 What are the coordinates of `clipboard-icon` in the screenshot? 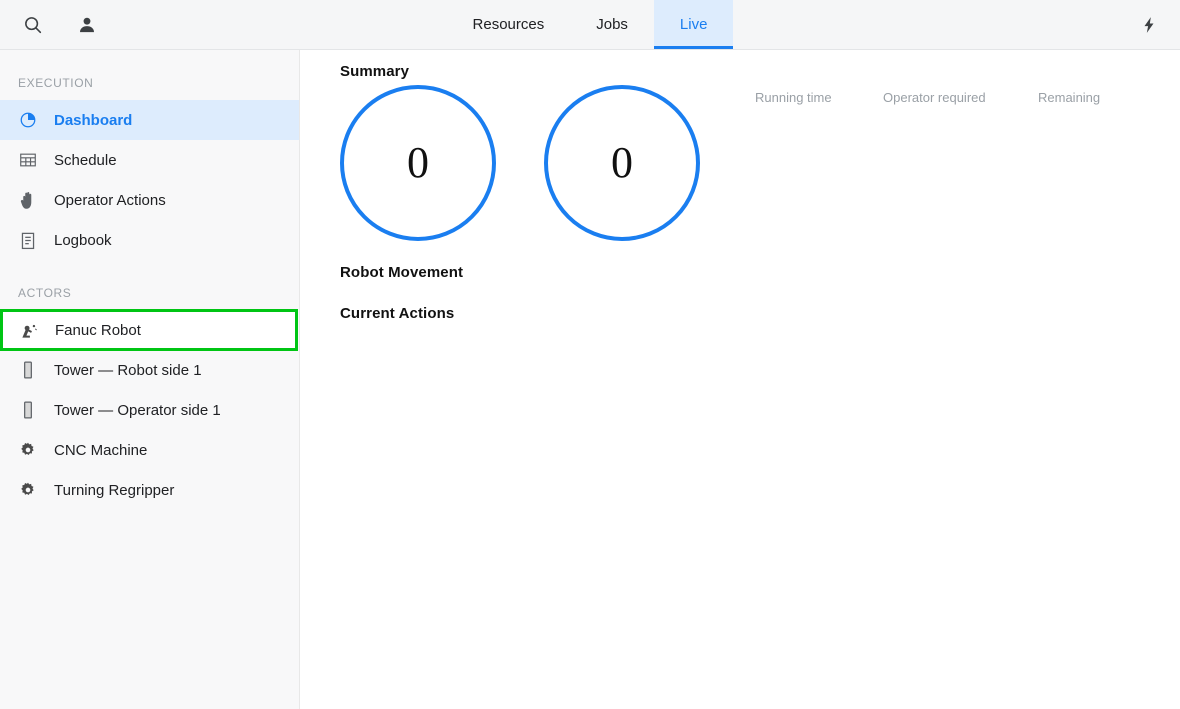 It's located at (28, 240).